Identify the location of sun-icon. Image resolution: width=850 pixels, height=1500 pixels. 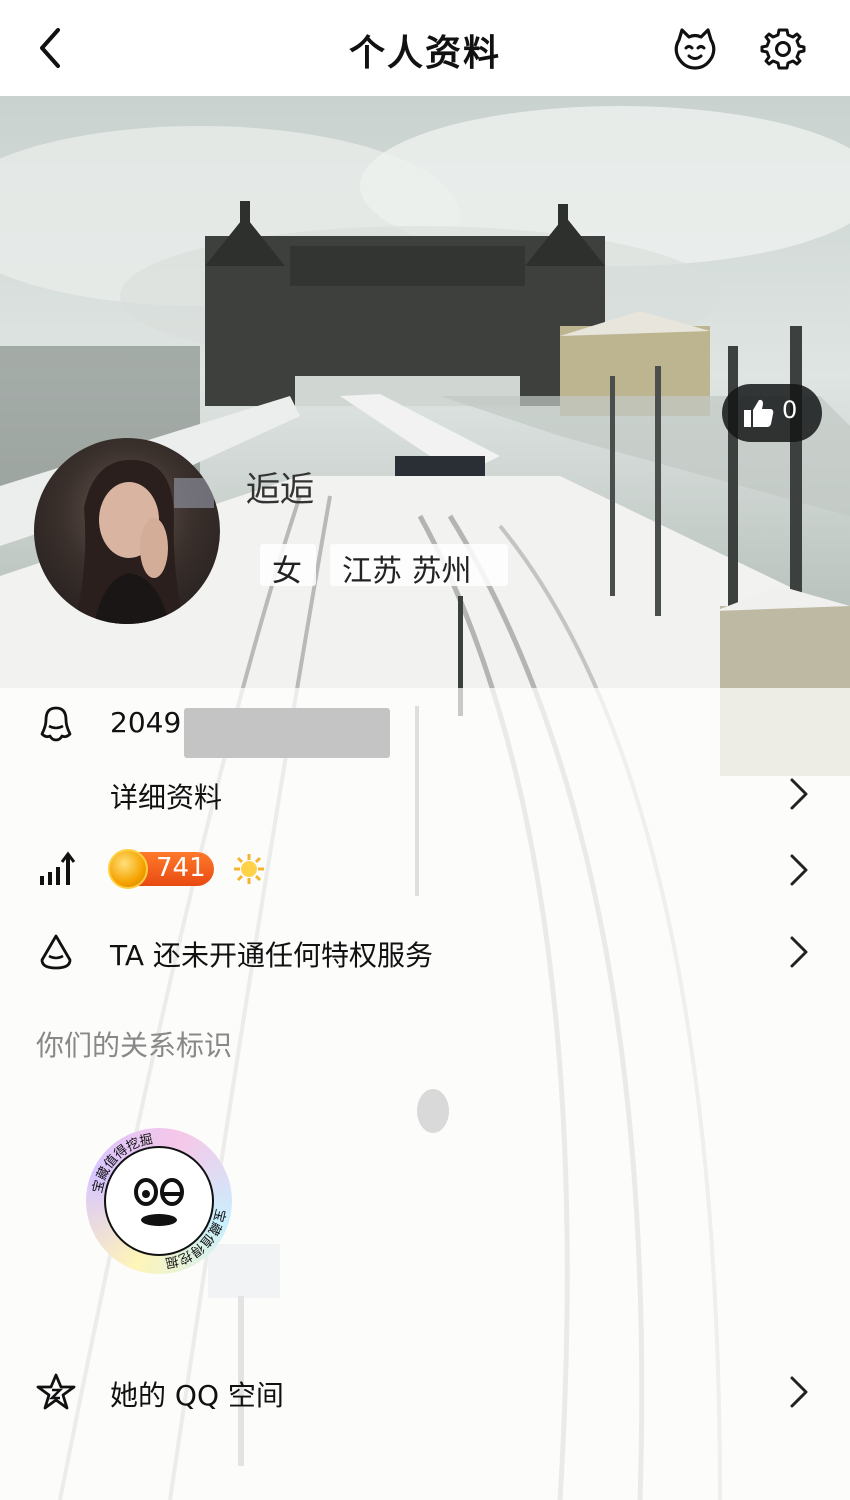
(249, 869).